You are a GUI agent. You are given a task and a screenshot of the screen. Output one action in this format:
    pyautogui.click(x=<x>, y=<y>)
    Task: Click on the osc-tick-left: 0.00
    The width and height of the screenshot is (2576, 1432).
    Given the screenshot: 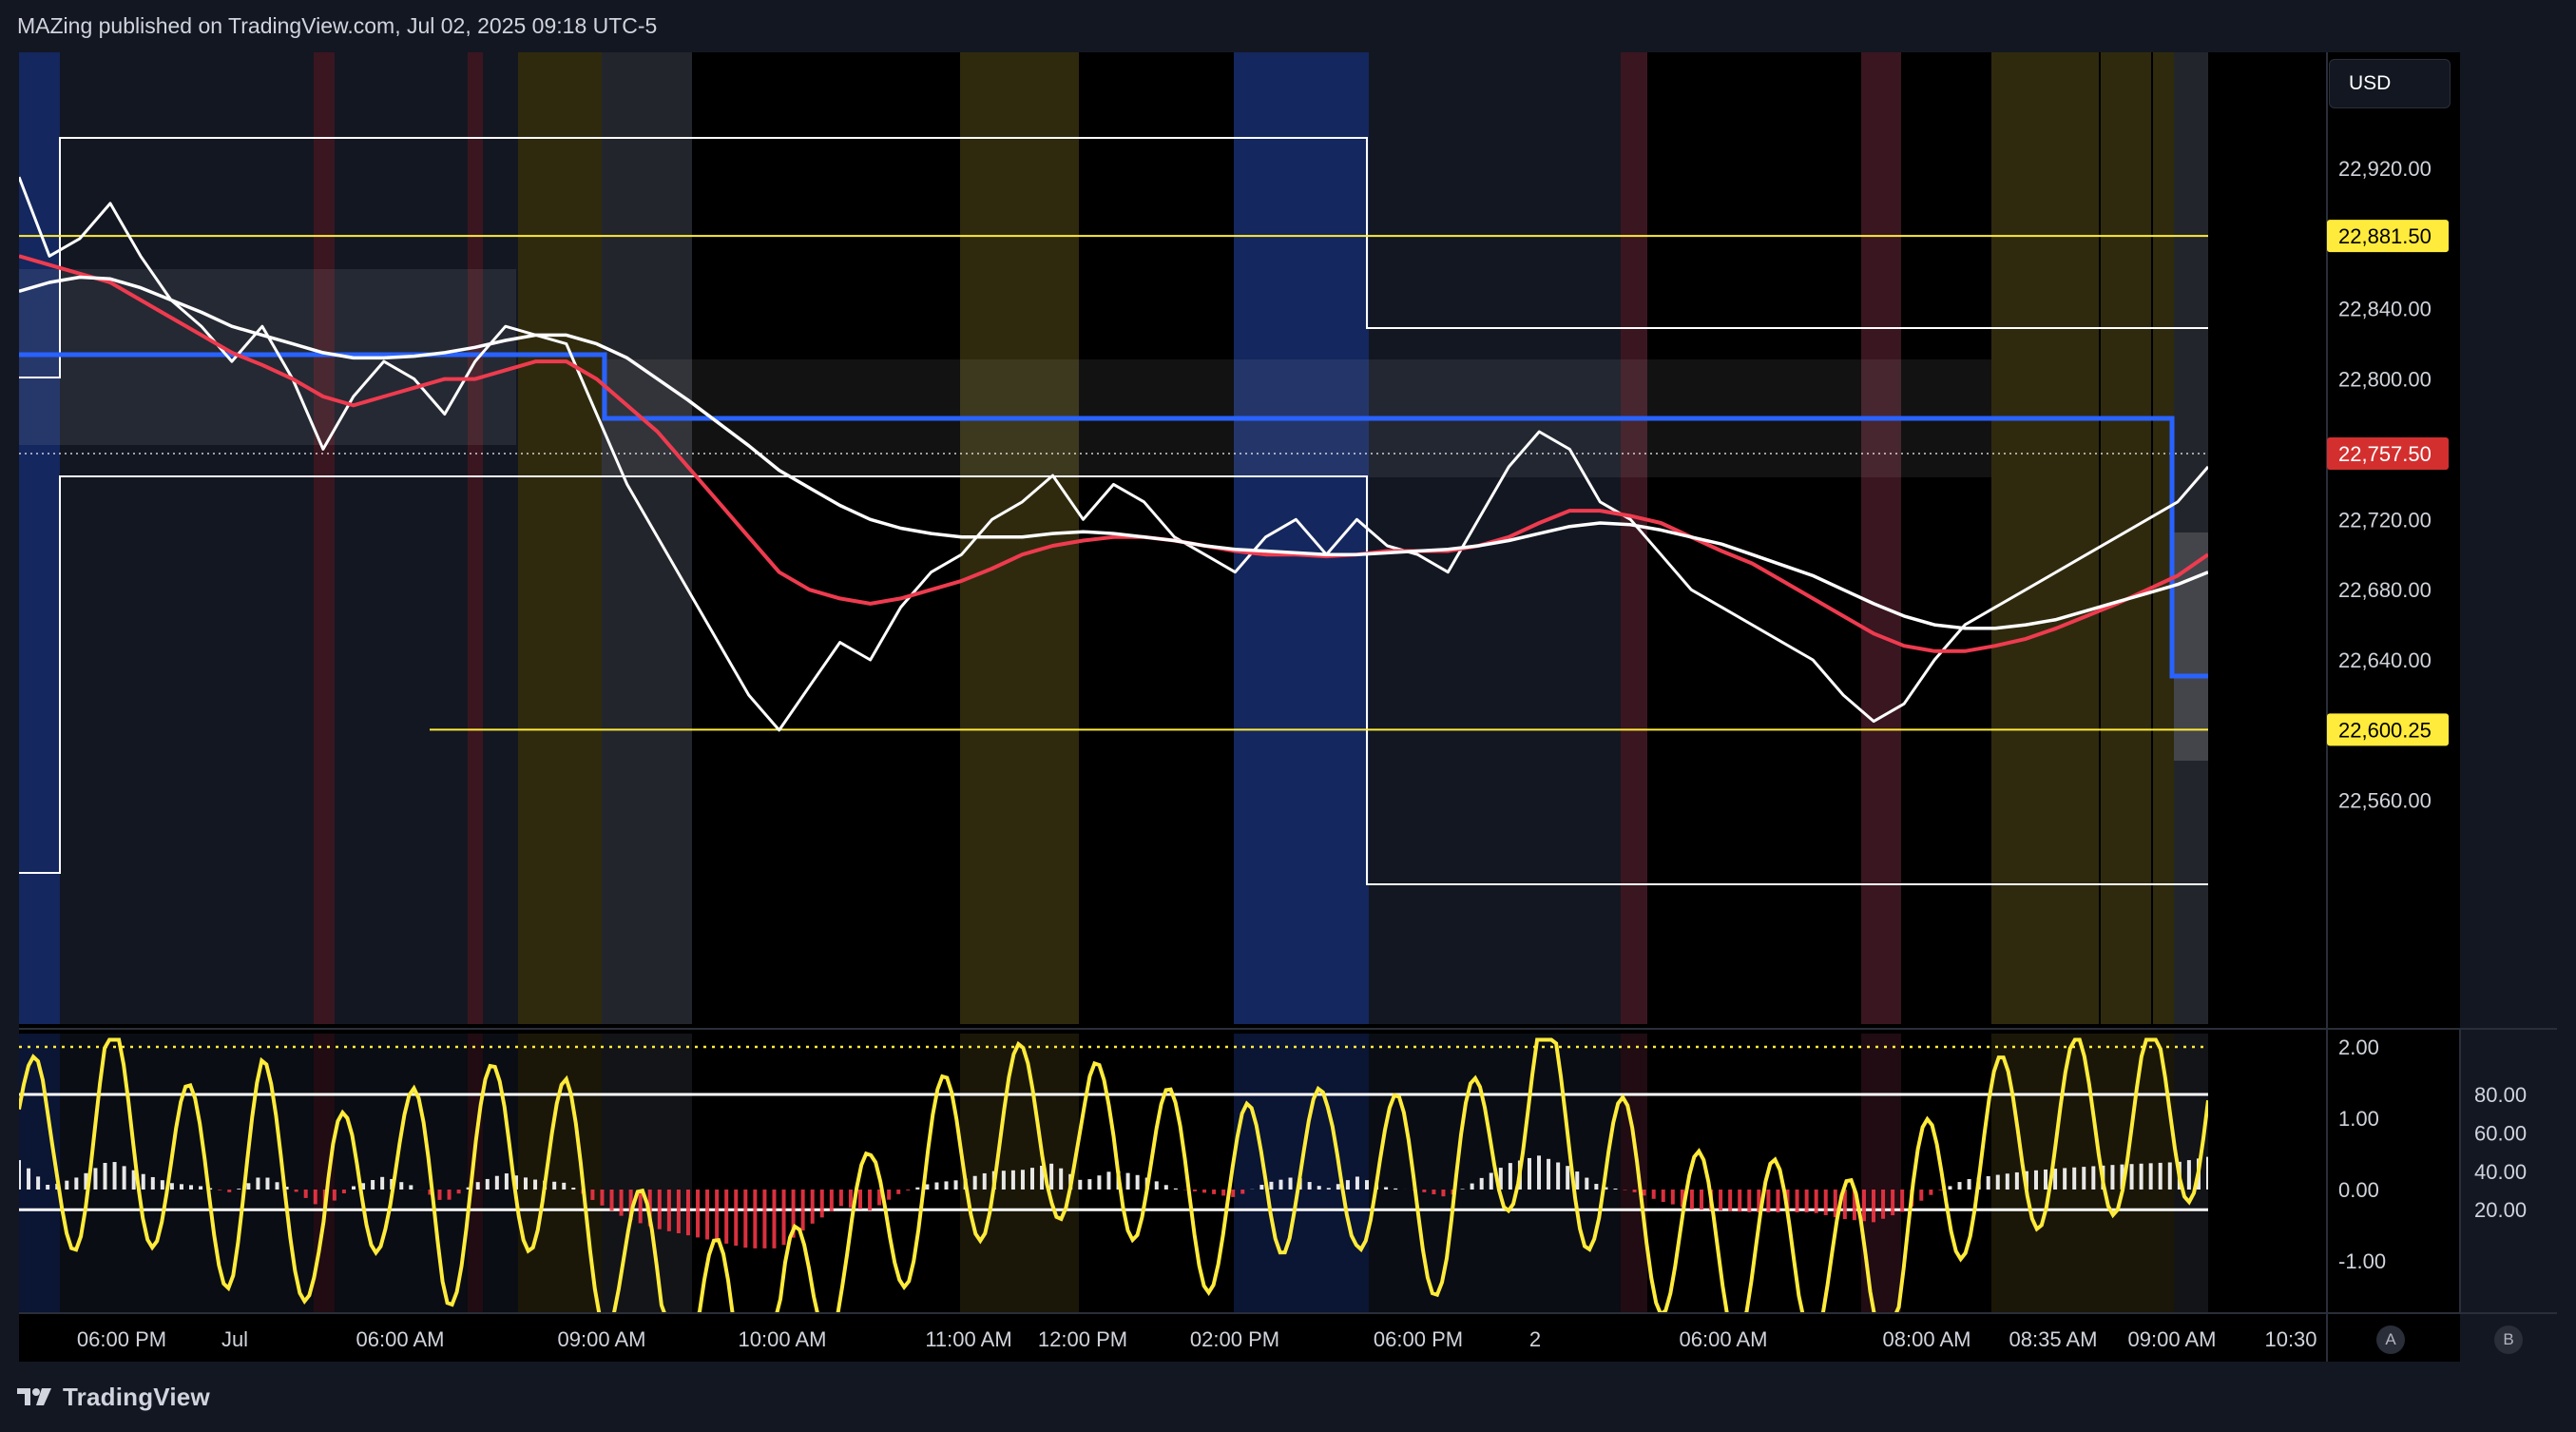 What is the action you would take?
    pyautogui.click(x=2358, y=1190)
    